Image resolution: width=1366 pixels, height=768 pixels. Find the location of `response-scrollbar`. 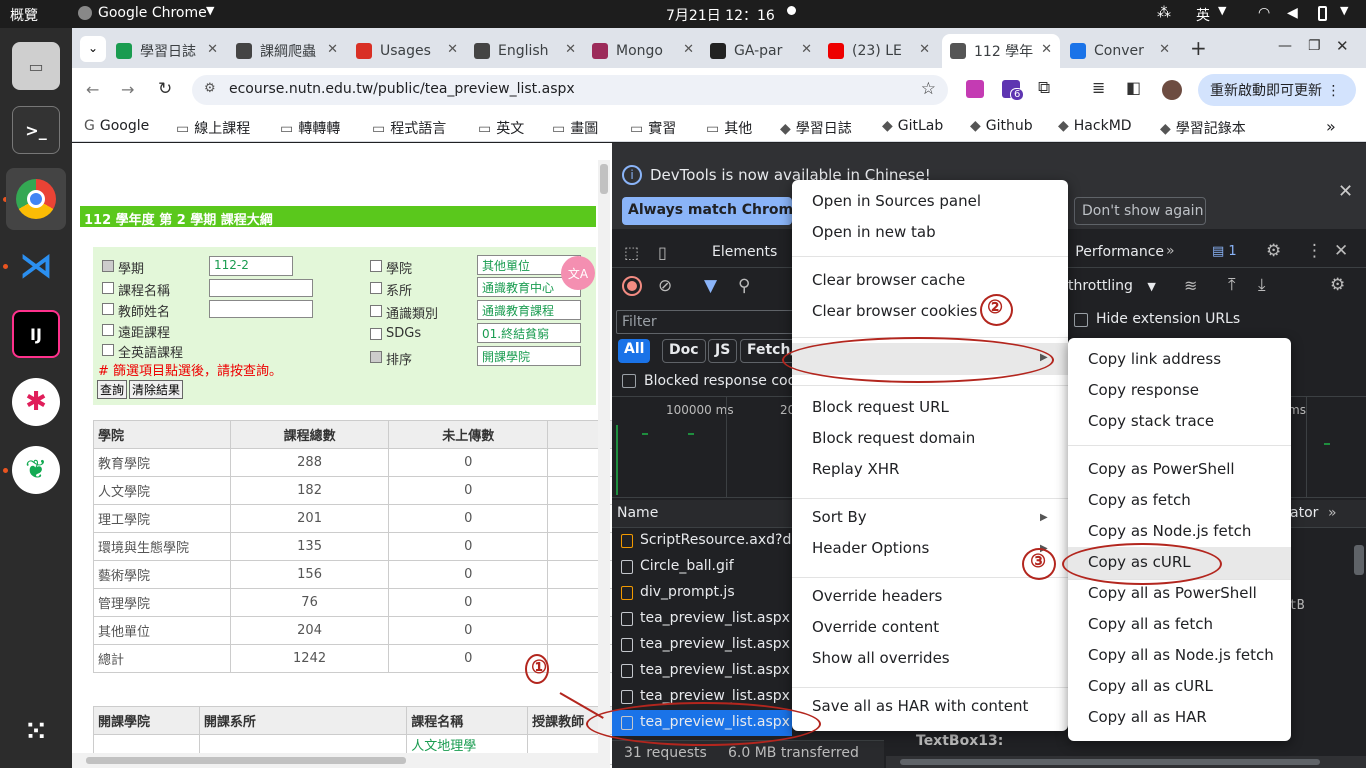

response-scrollbar is located at coordinates (1359, 560).